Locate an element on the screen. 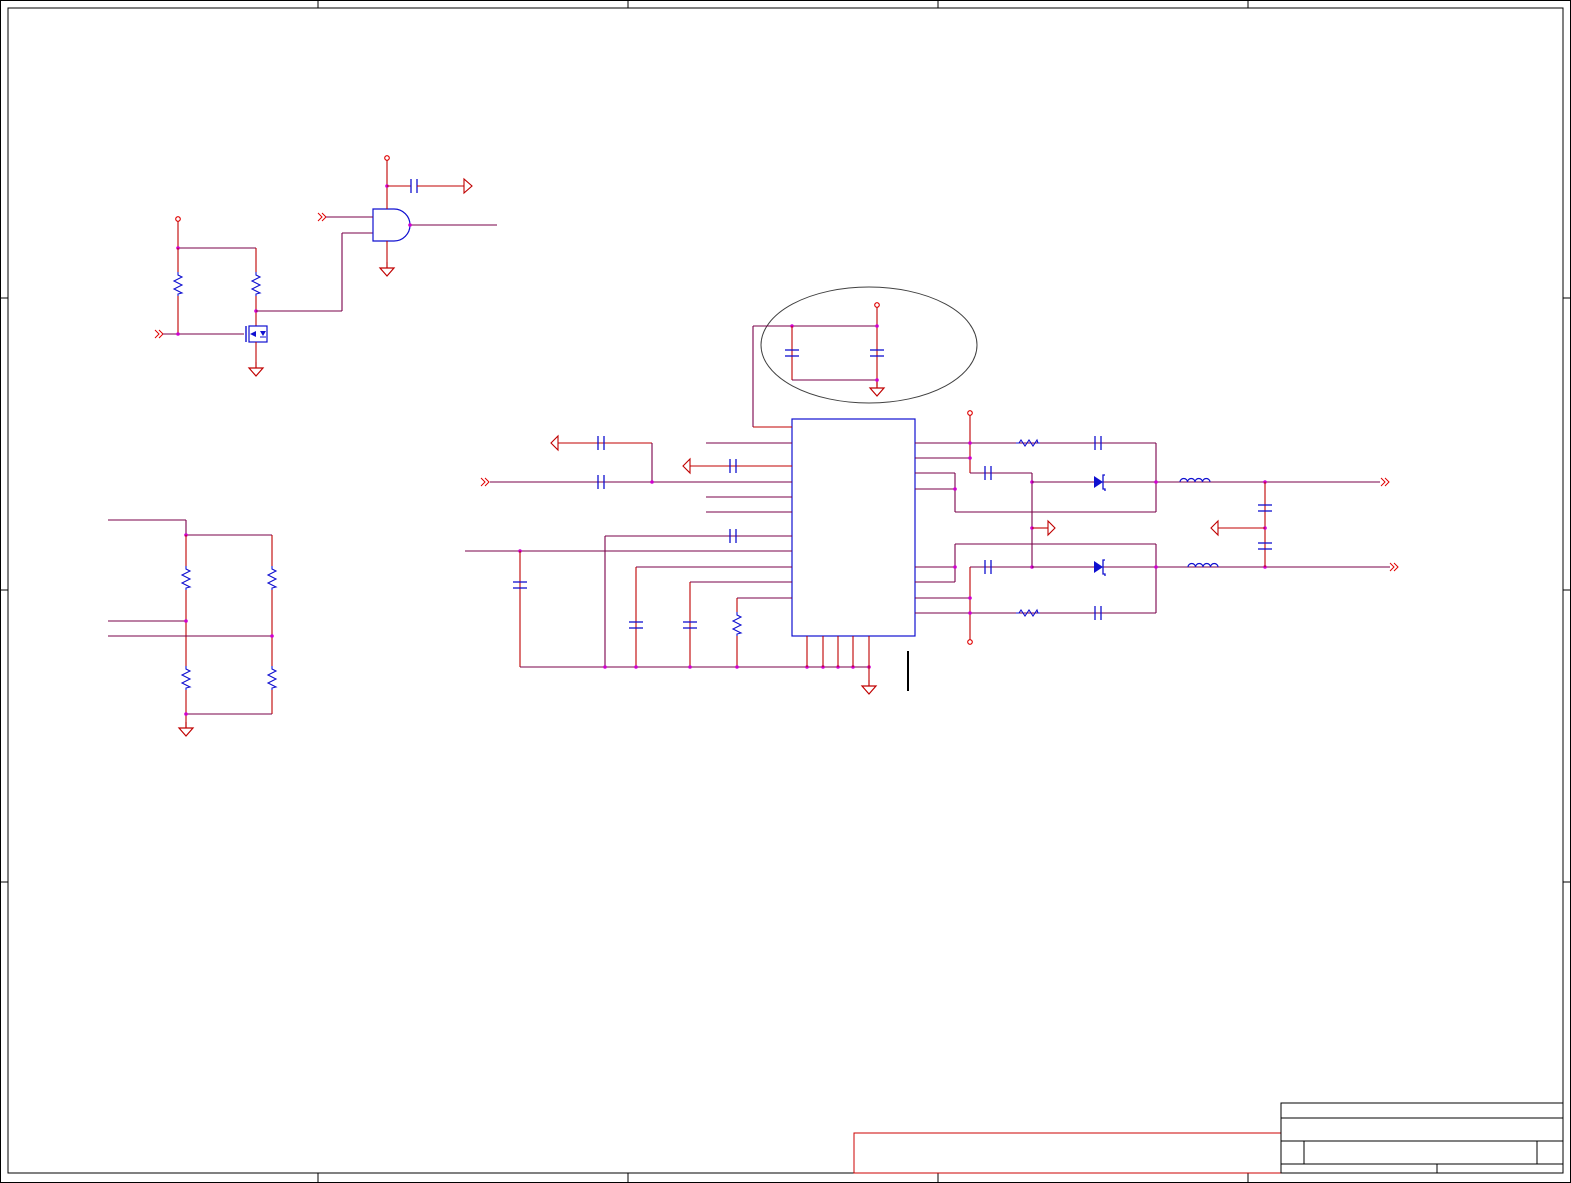  and-gate-icon is located at coordinates (391, 225).